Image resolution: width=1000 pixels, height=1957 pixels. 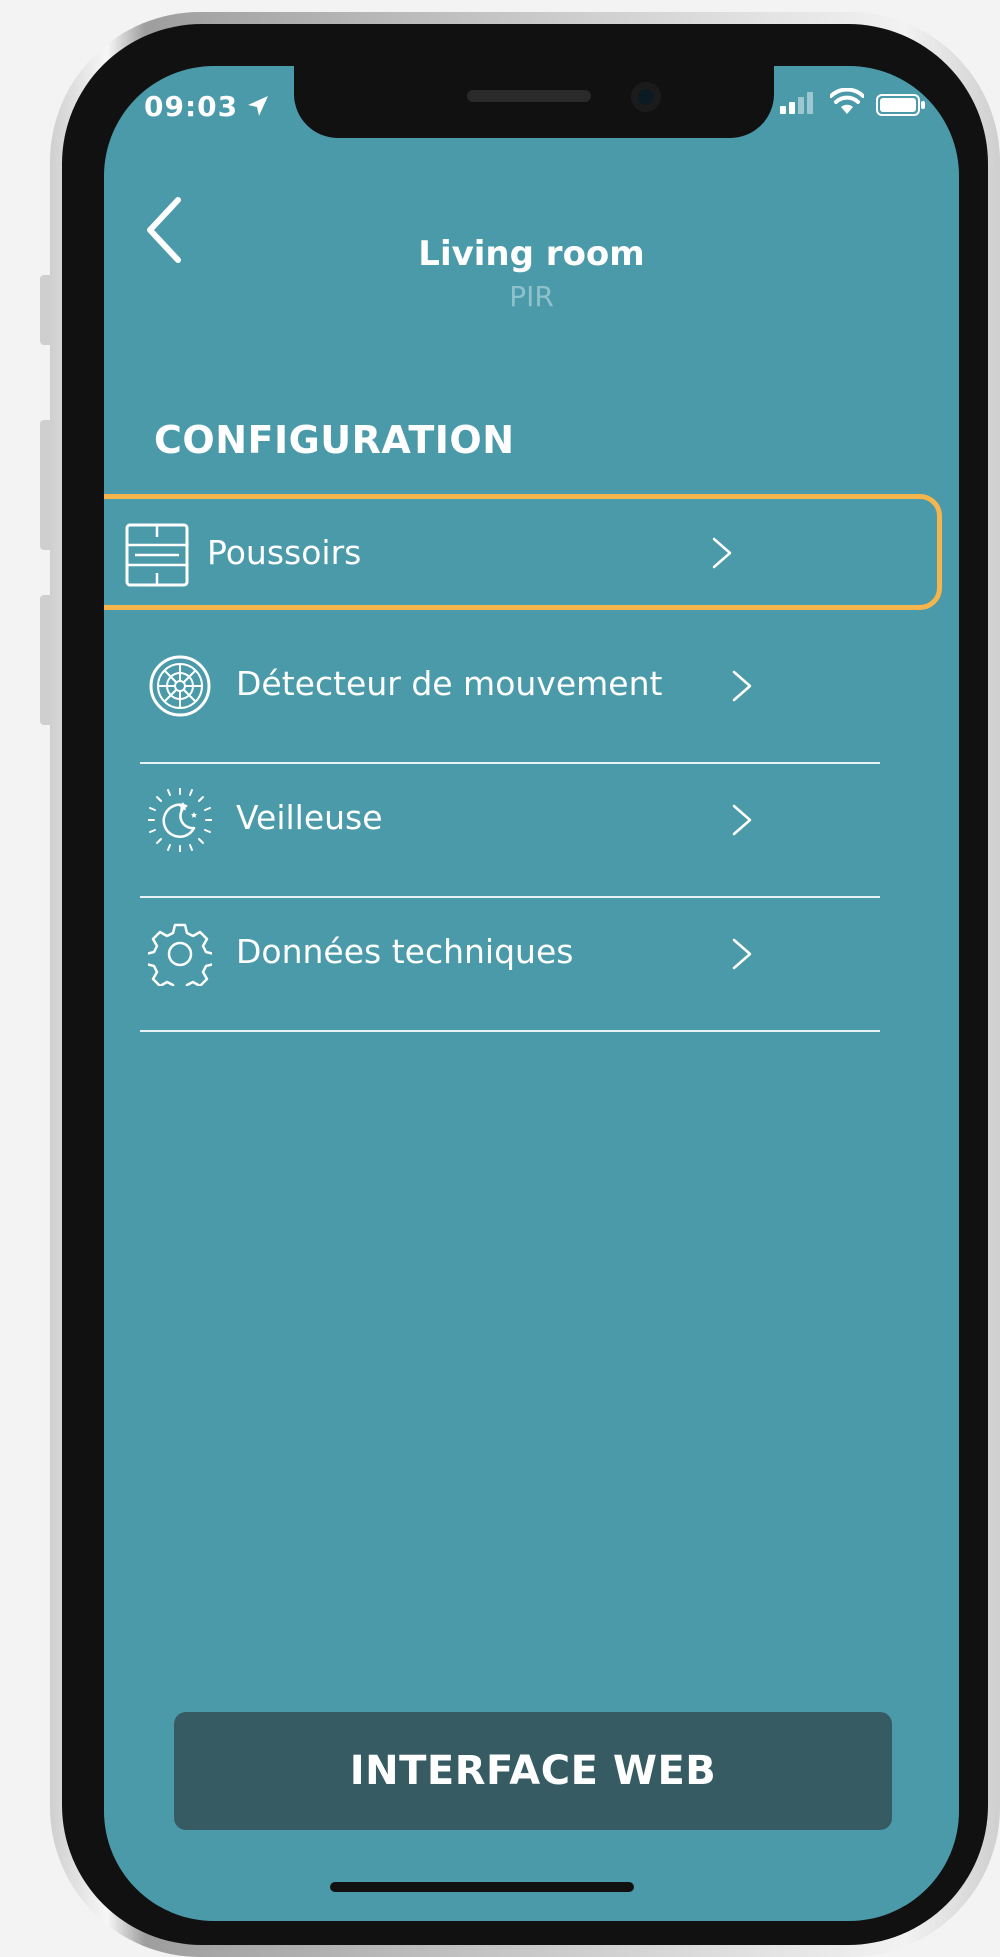 I want to click on web-interface-button: INTERFACE WEB, so click(x=533, y=1771).